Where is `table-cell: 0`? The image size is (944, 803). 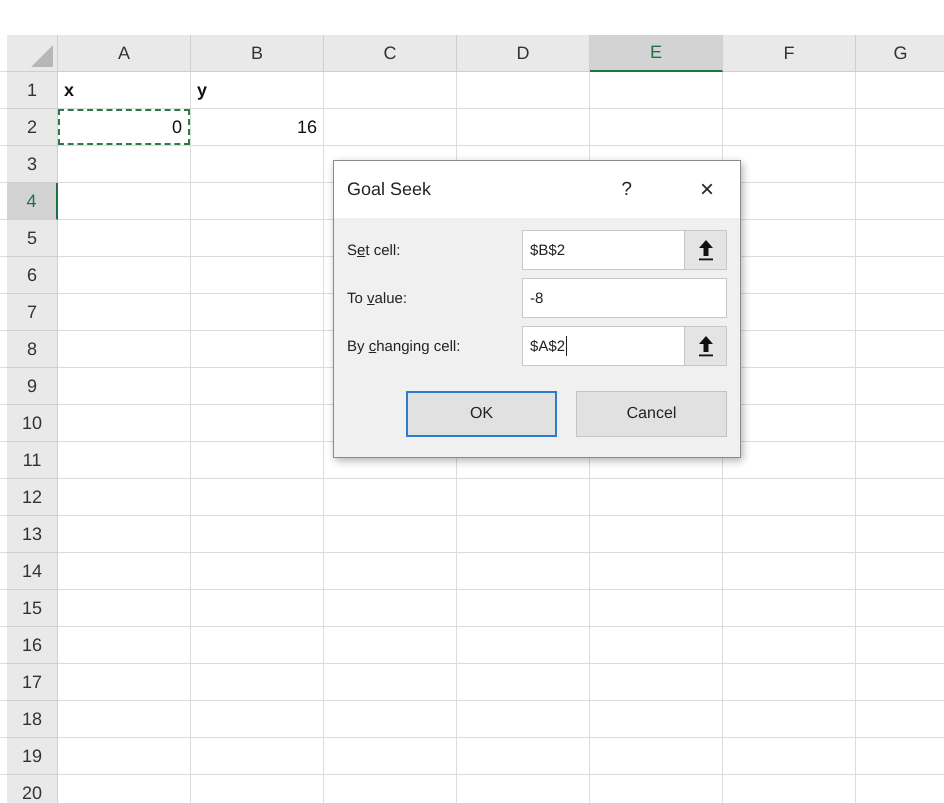
table-cell: 0 is located at coordinates (124, 127).